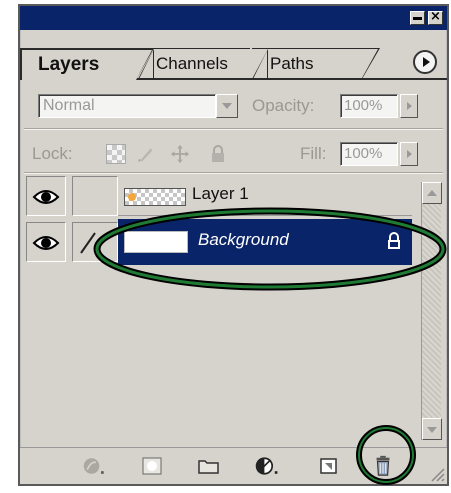 The width and height of the screenshot is (451, 493). What do you see at coordinates (153, 466) in the screenshot?
I see `layer-mask-icon` at bounding box center [153, 466].